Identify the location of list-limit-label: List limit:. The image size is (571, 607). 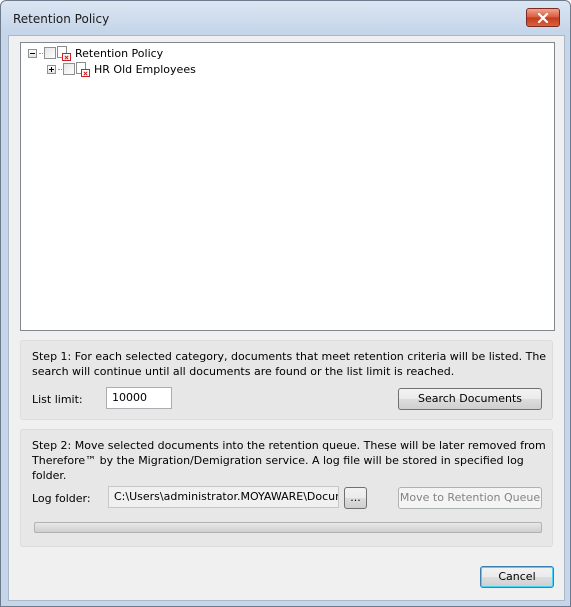
(57, 399).